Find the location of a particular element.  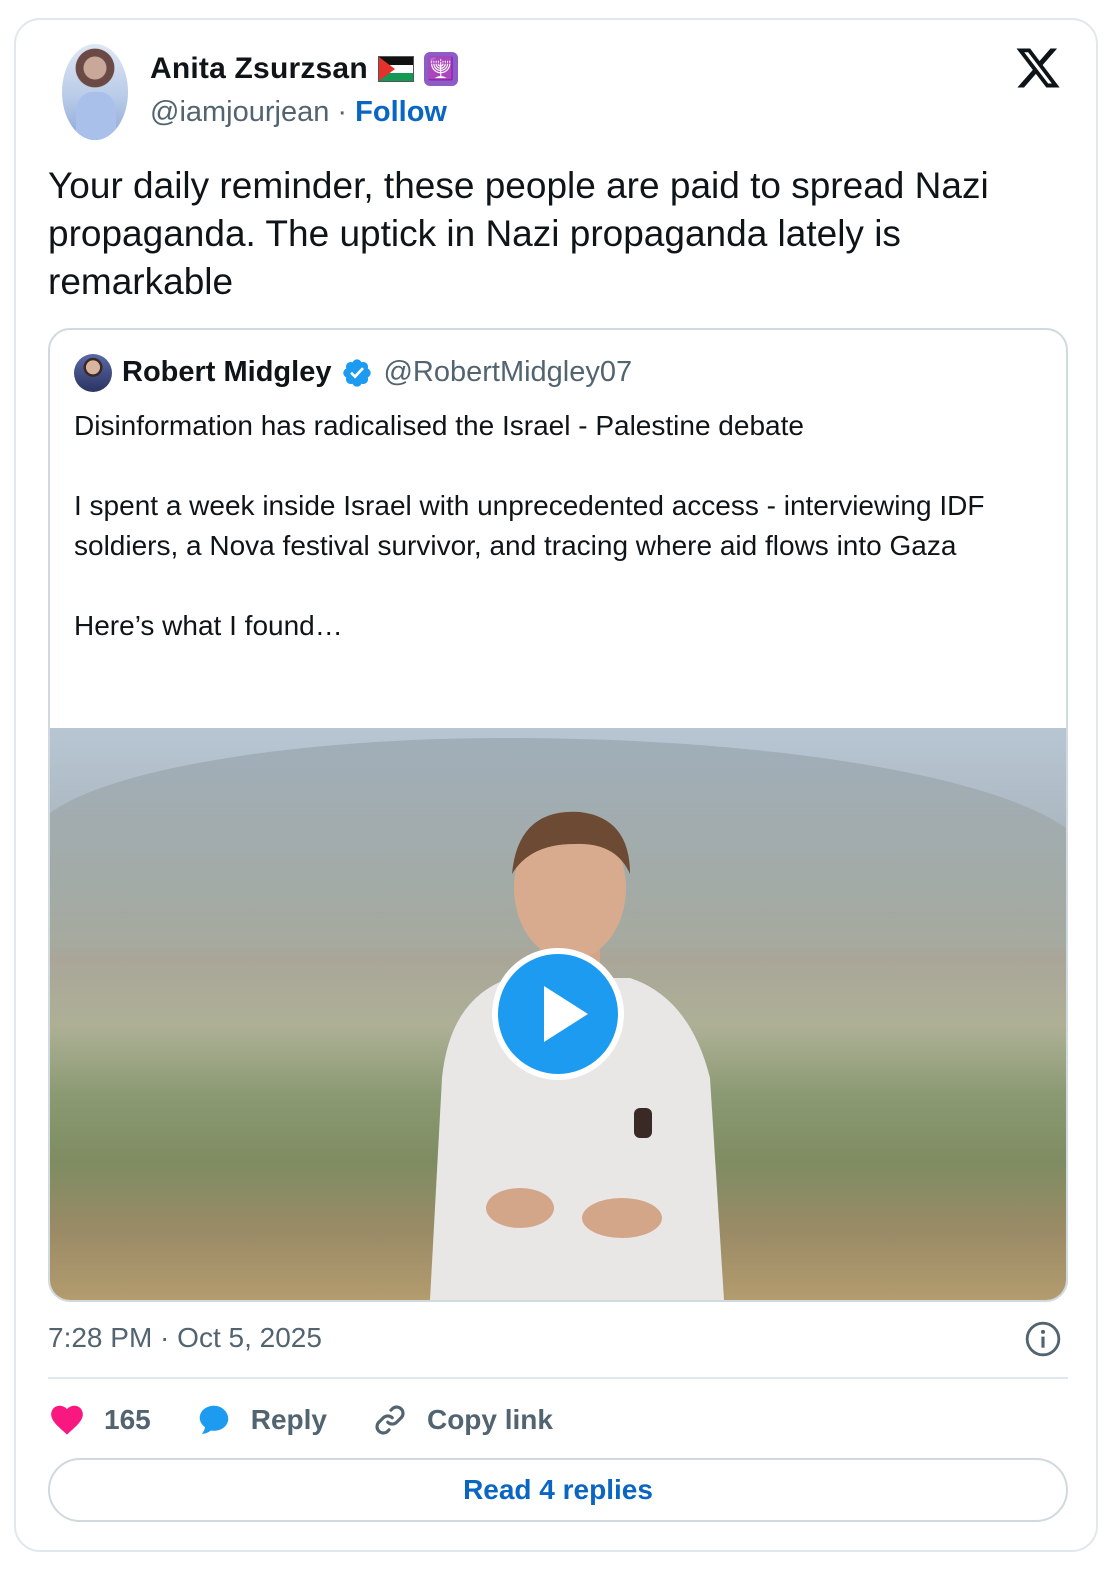

reply-button: Reply is located at coordinates (261, 1420).